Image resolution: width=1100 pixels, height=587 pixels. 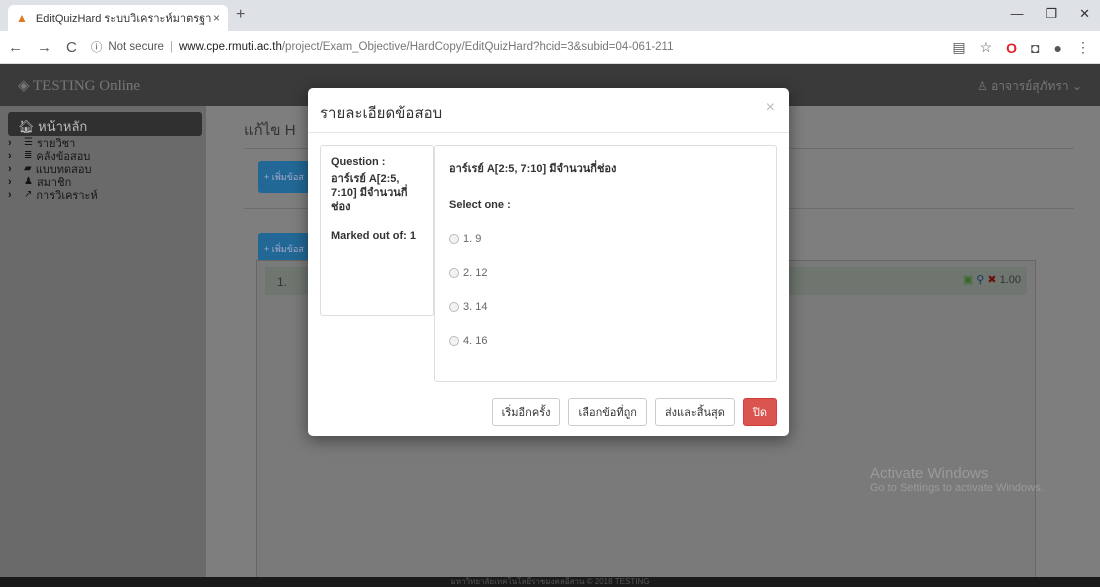 I want to click on bookmark-star-icon: ☆, so click(x=986, y=47).